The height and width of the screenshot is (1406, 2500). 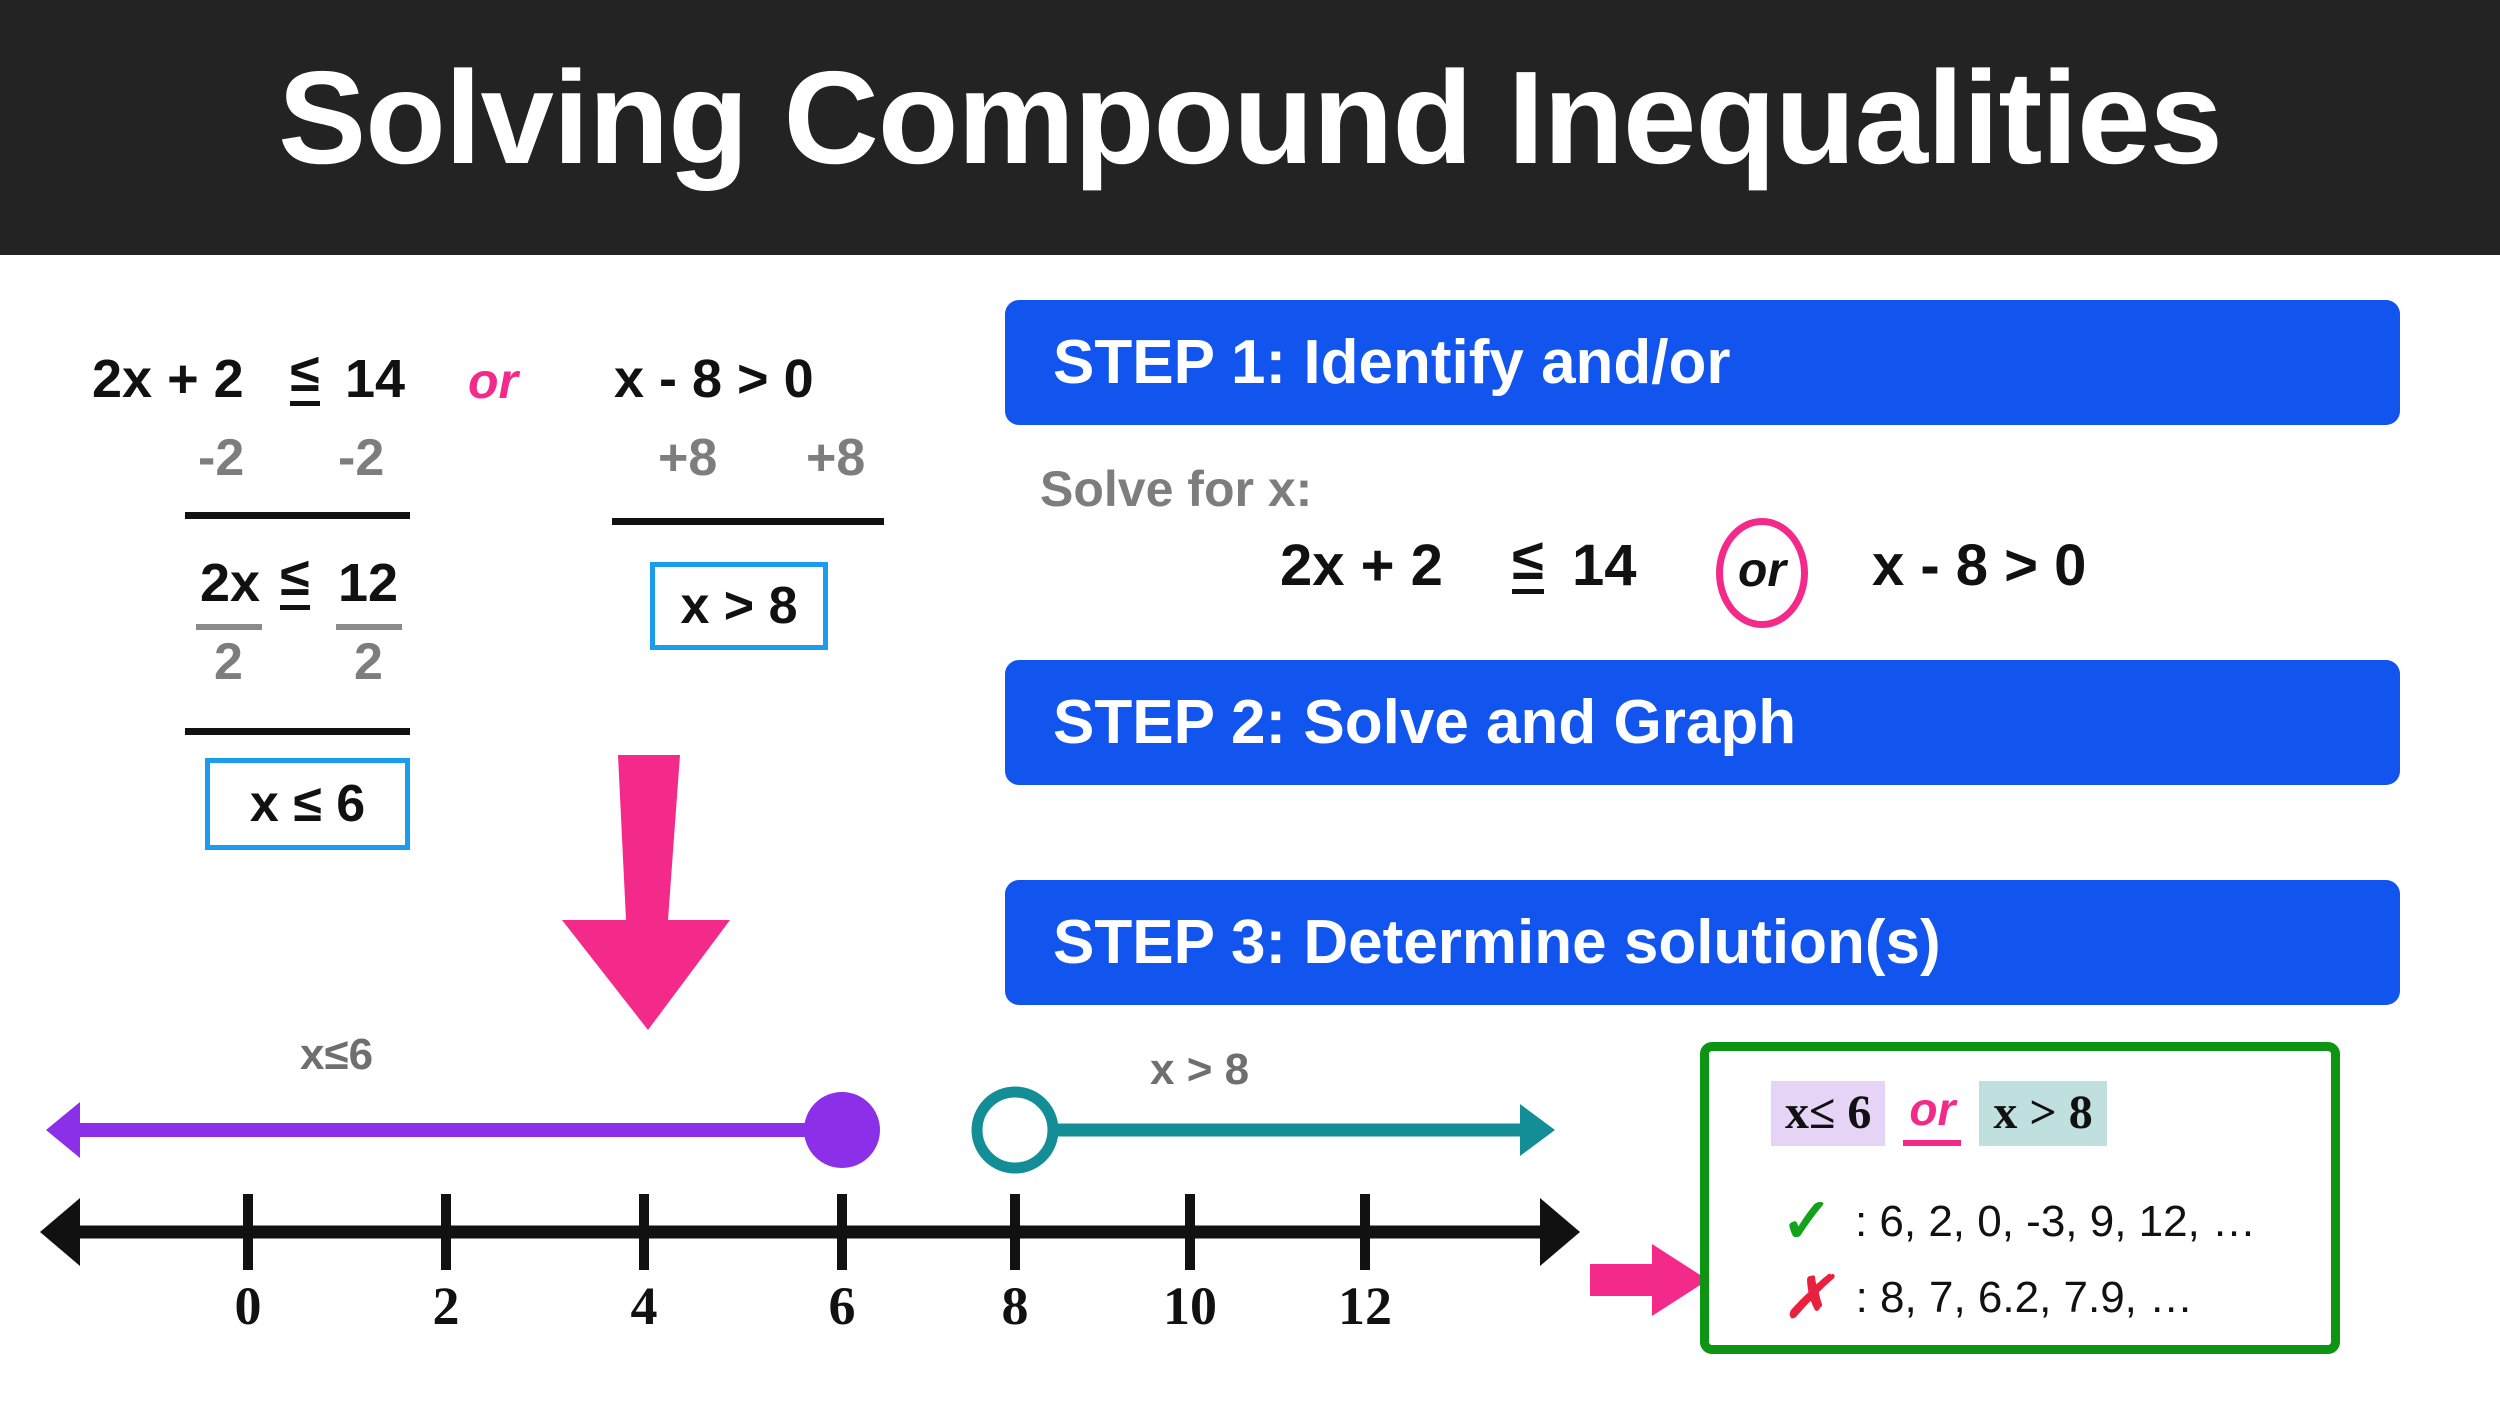 I want to click on left-eq-line1-rhs: 14, so click(x=375, y=379).